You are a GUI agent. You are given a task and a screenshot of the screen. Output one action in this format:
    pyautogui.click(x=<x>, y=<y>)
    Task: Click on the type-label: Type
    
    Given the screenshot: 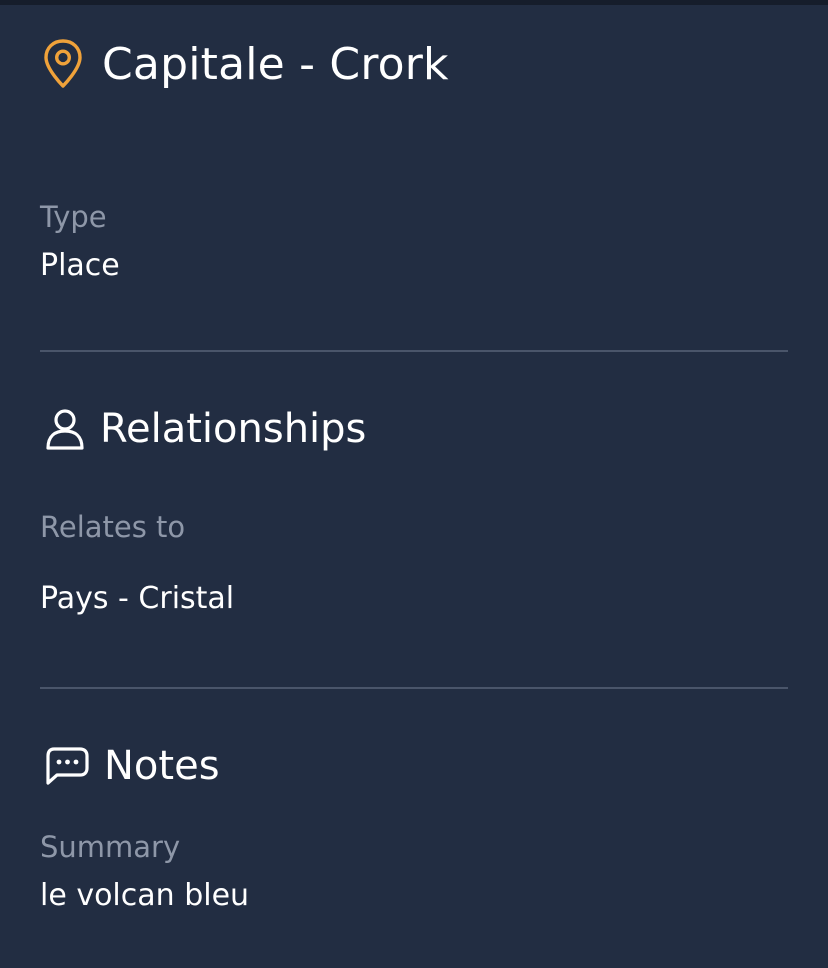 What is the action you would take?
    pyautogui.click(x=73, y=217)
    